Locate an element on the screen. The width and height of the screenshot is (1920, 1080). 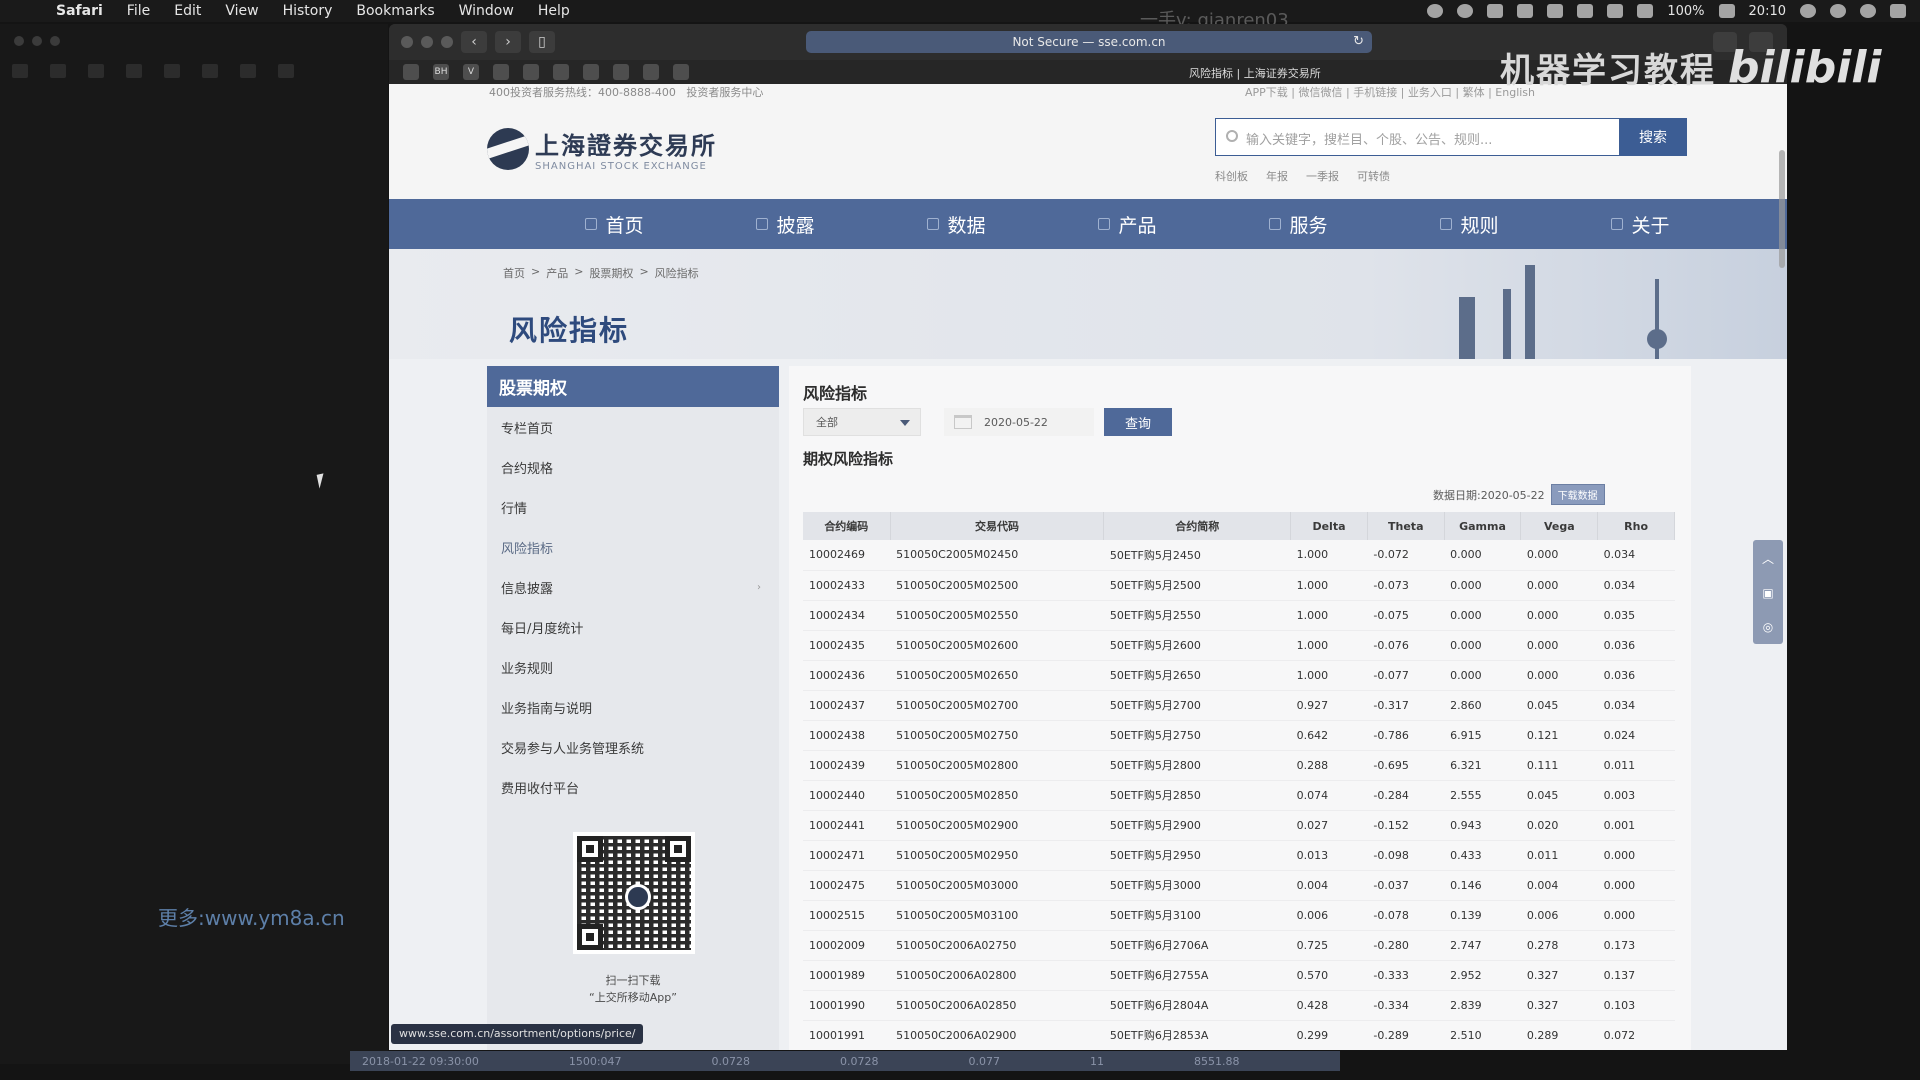
investor-center-link: 投资者服务中心 is located at coordinates (724, 92).